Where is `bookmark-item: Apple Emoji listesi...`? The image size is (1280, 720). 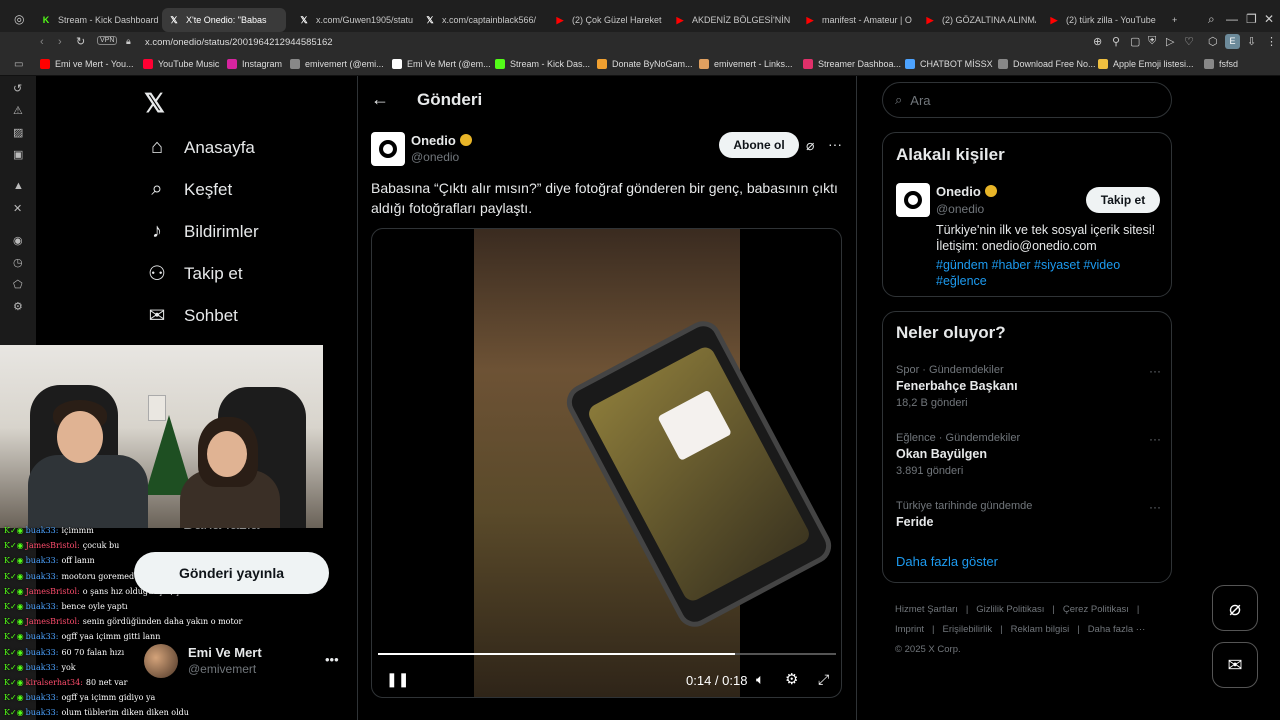
bookmark-item: Apple Emoji listesi... is located at coordinates (1146, 64).